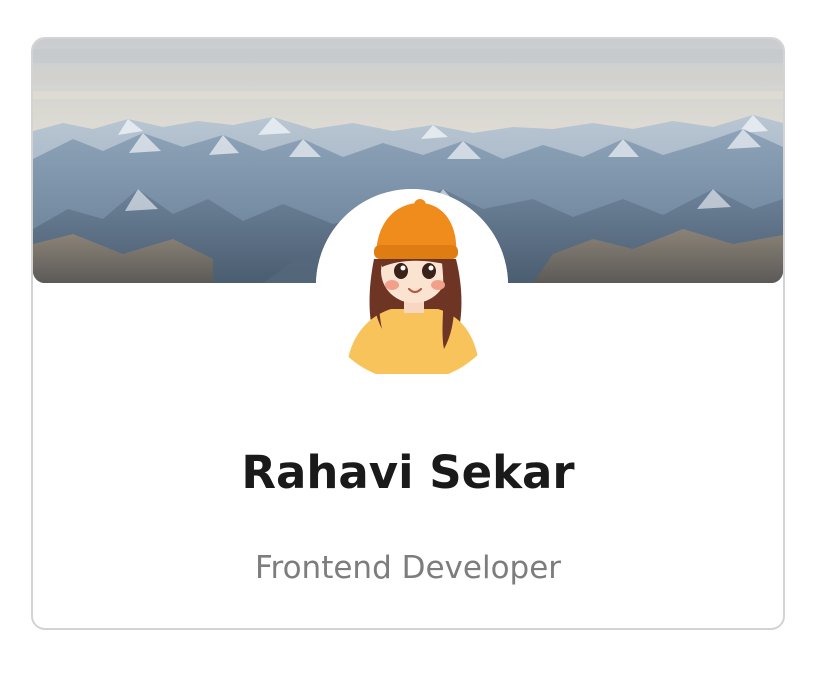 This screenshot has height=682, width=820. What do you see at coordinates (412, 285) in the screenshot?
I see `avatar` at bounding box center [412, 285].